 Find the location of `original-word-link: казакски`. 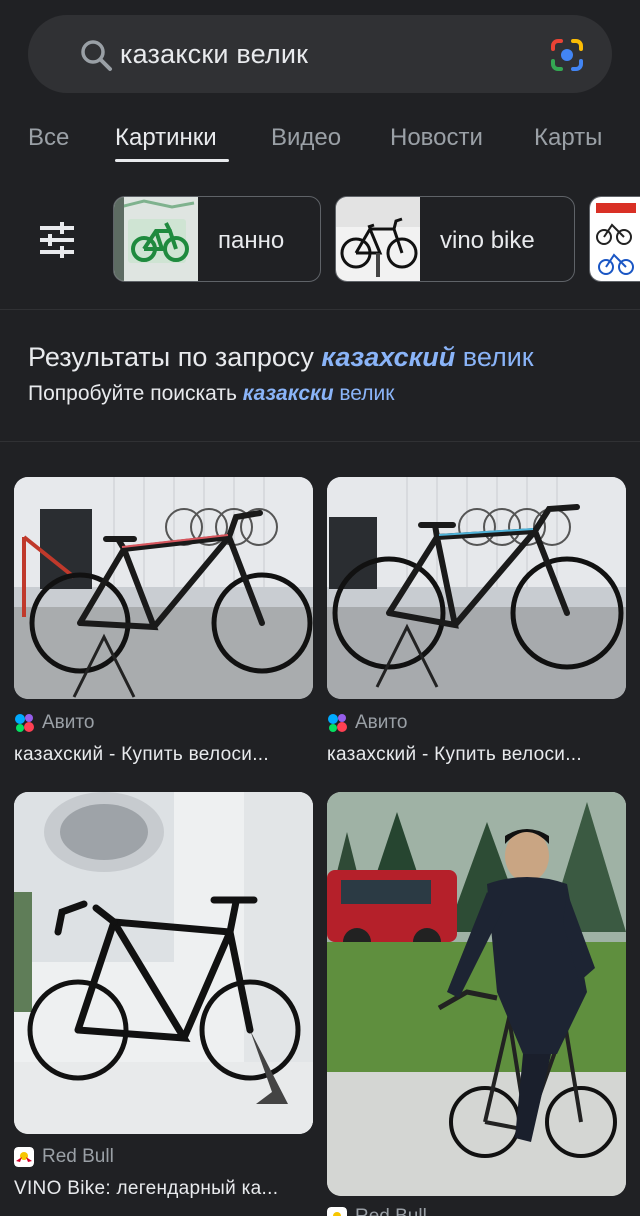

original-word-link: казакски is located at coordinates (288, 393).